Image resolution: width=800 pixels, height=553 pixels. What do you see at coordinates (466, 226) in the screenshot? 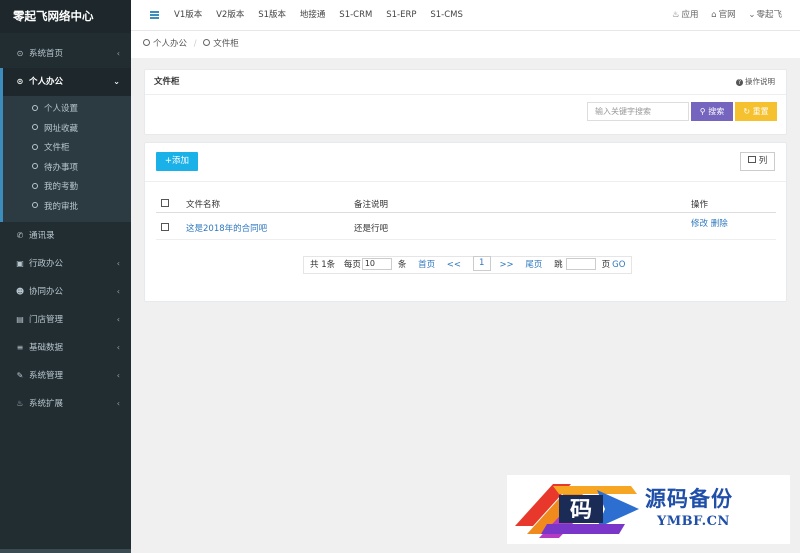
I see `table-row: 这是2018年的合同吧 还是行吧 修改 删除` at bounding box center [466, 226].